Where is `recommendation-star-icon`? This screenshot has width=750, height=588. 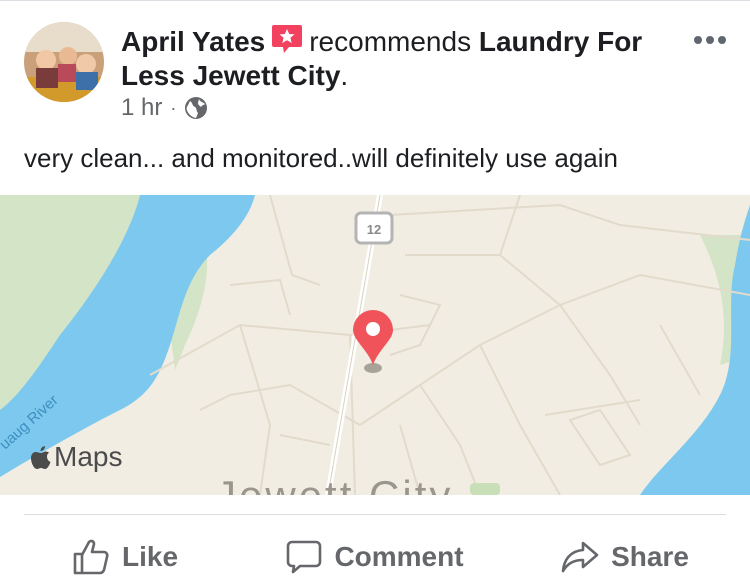 recommendation-star-icon is located at coordinates (287, 39).